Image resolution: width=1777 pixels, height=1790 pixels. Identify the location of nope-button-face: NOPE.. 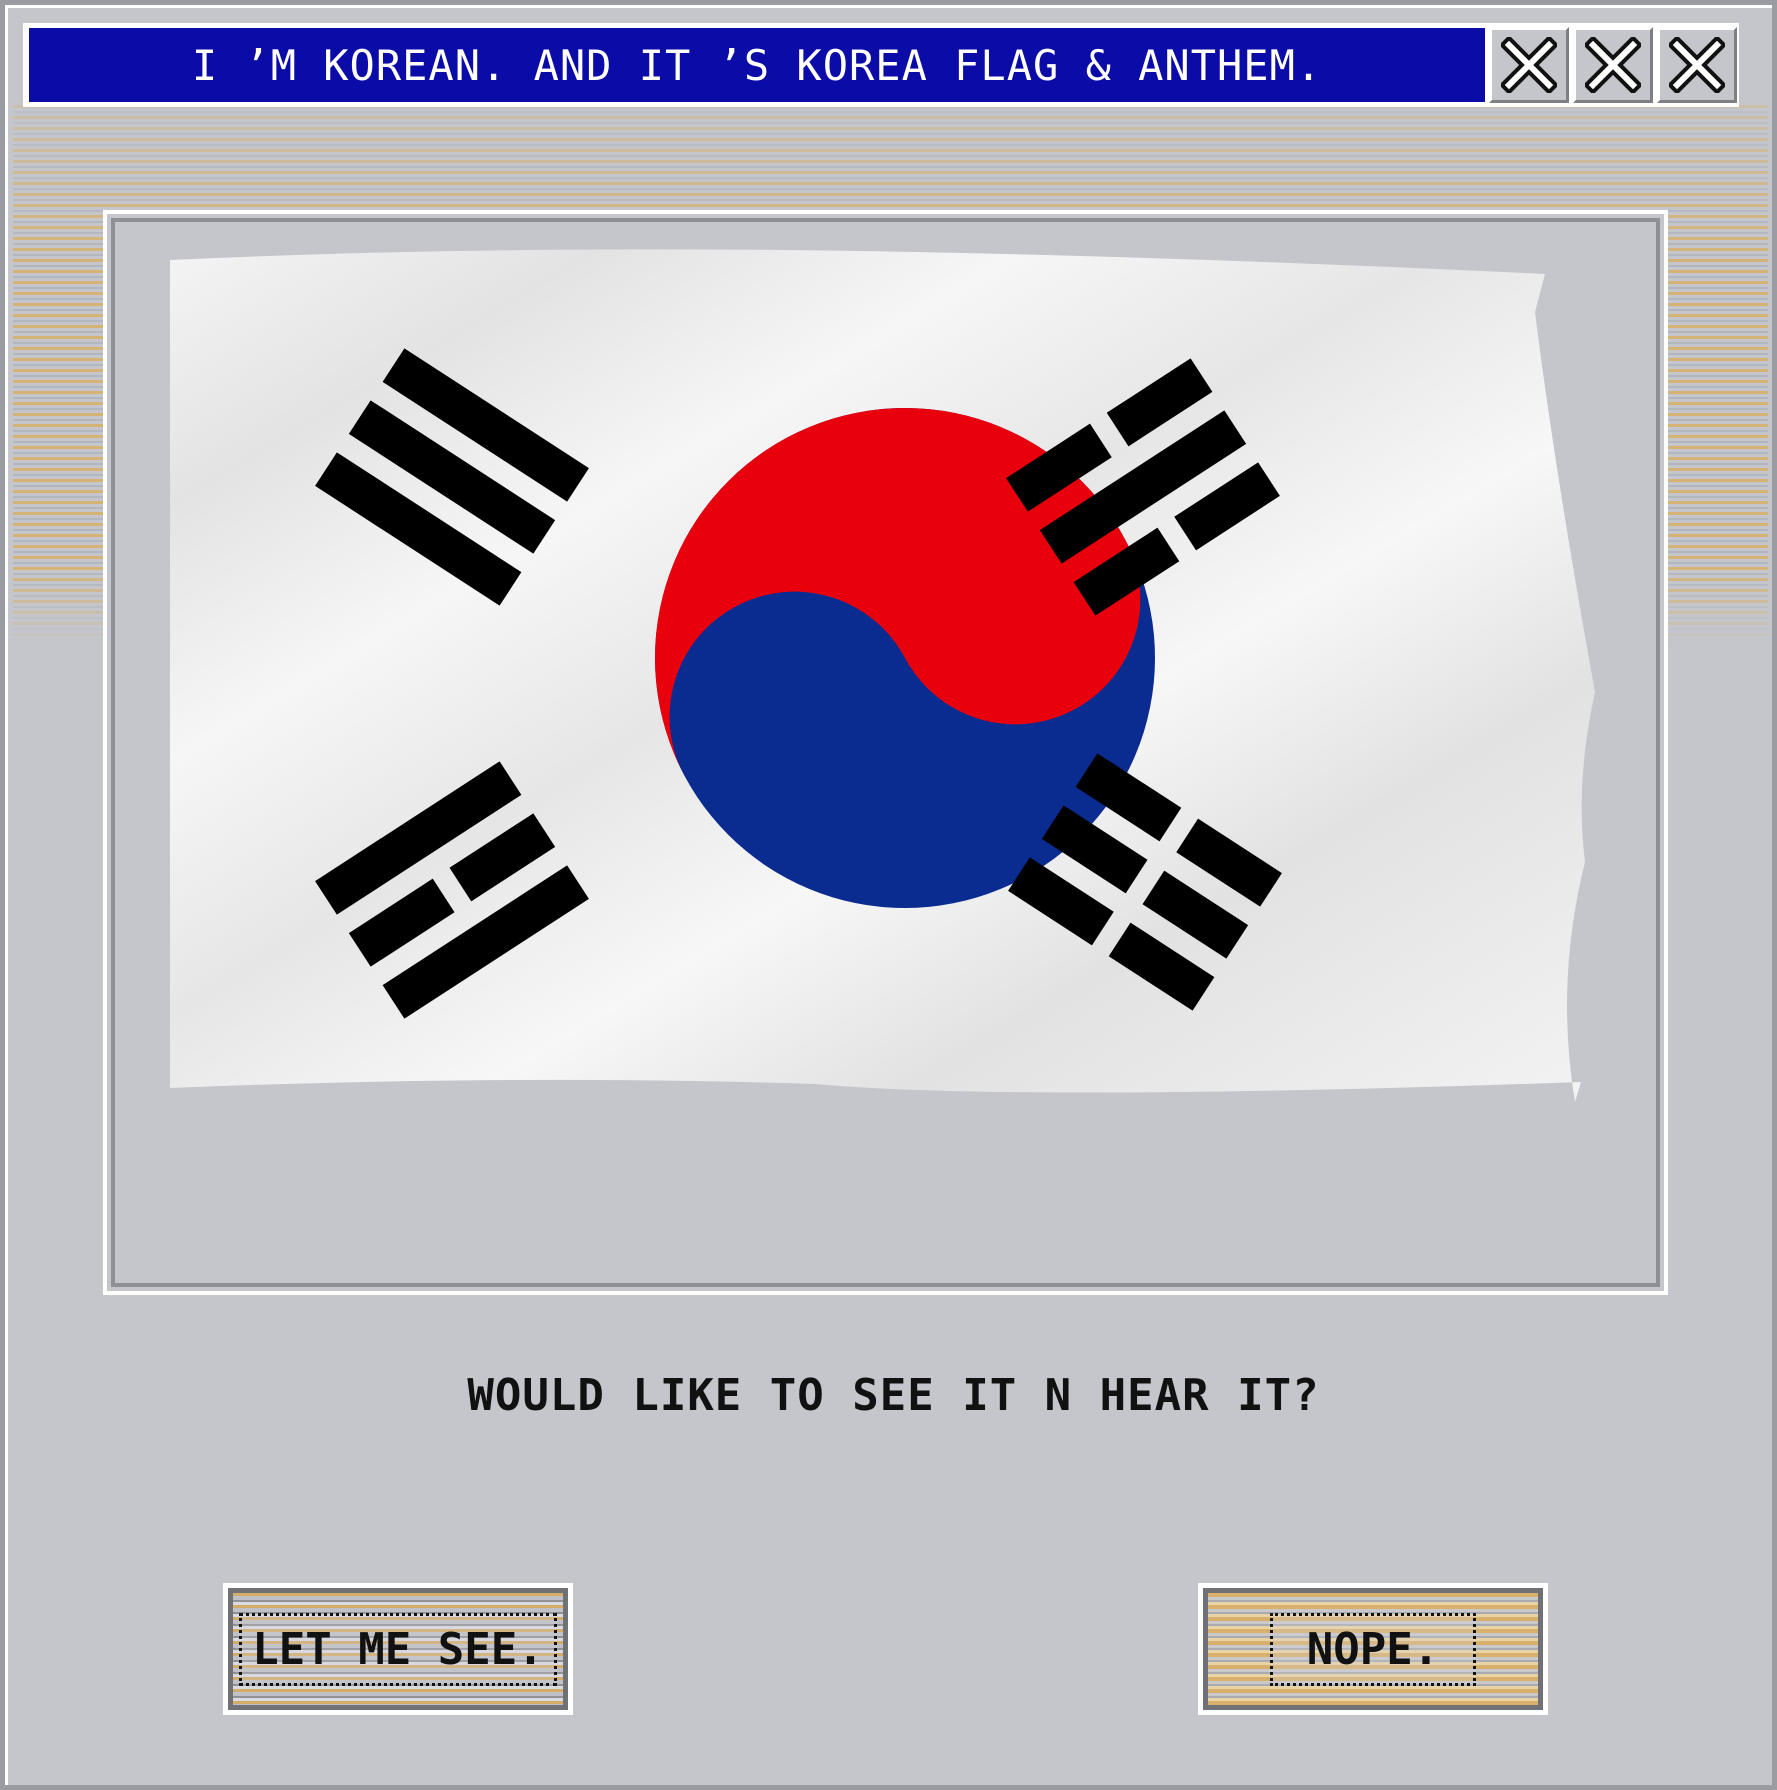
(1373, 1649).